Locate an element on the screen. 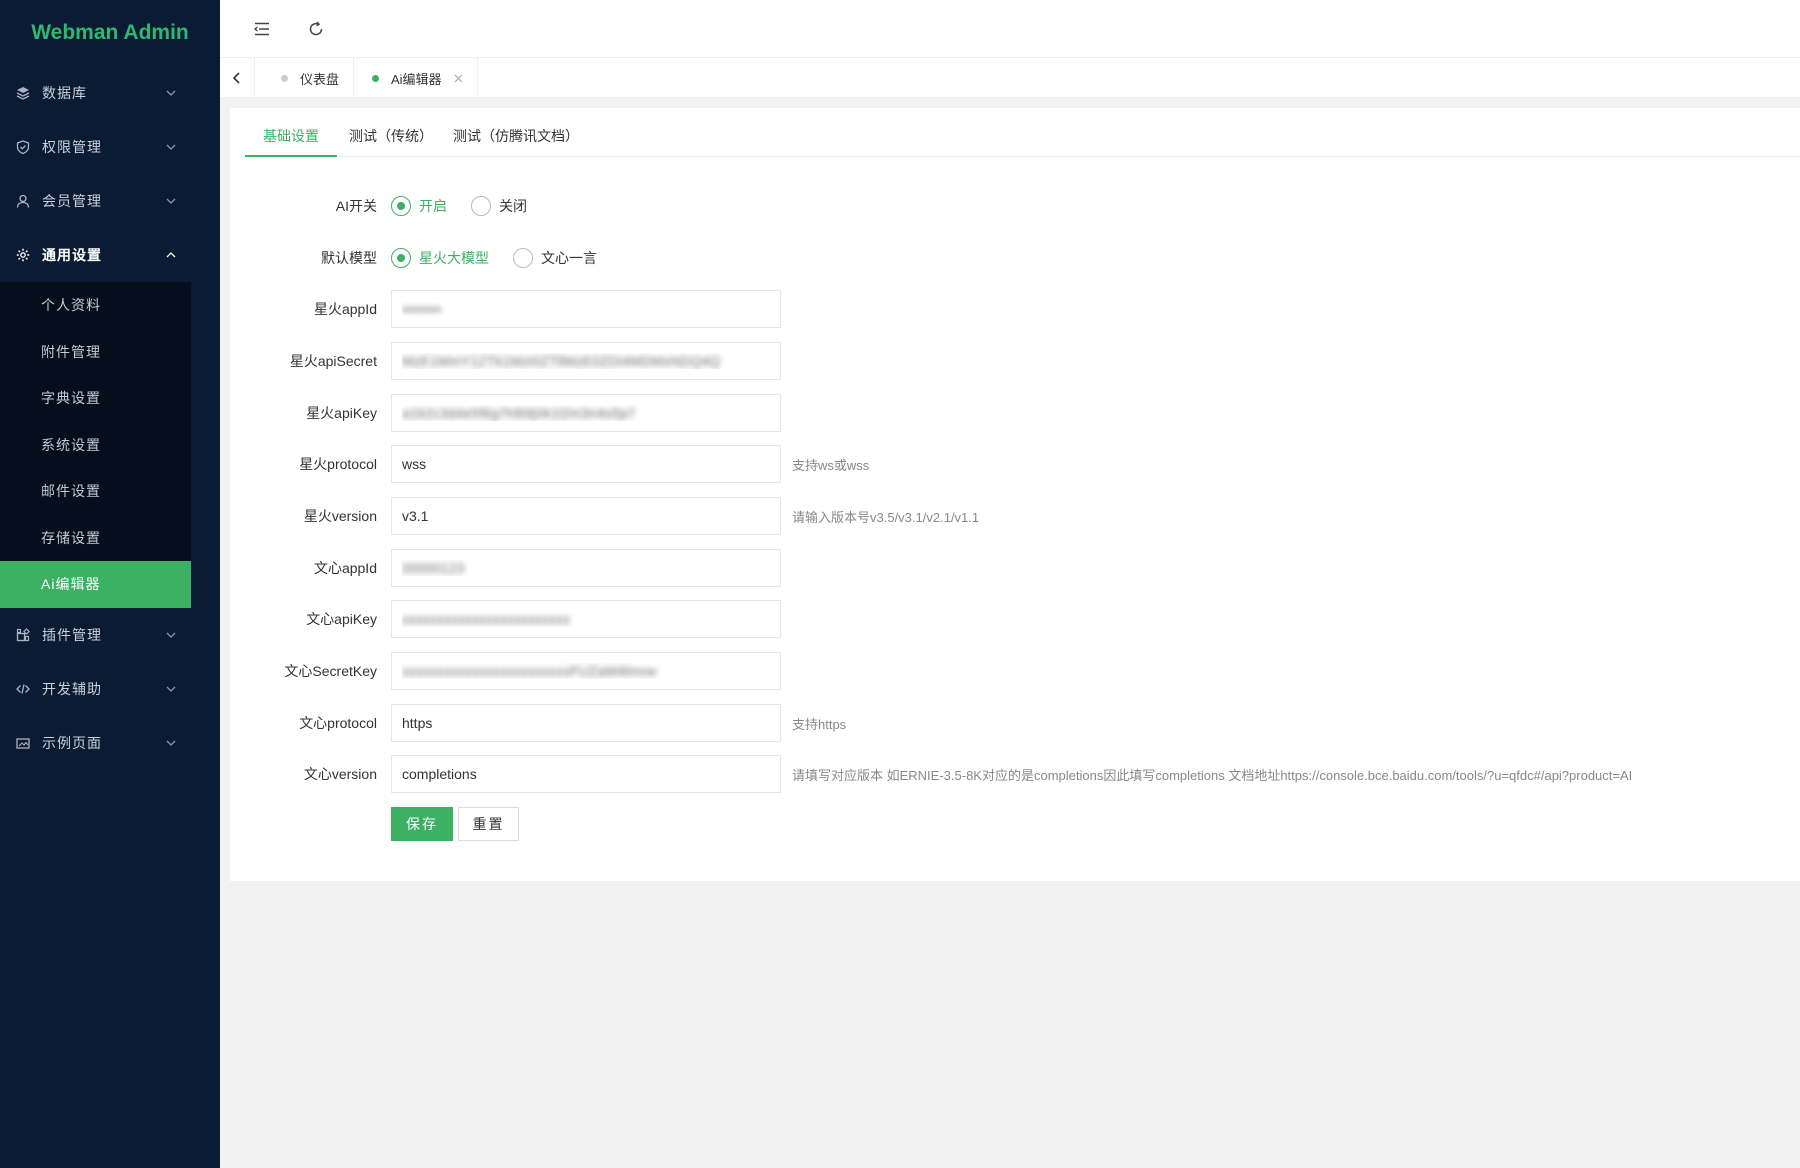 The height and width of the screenshot is (1168, 1800). field-label: 星火protocol is located at coordinates (338, 464).